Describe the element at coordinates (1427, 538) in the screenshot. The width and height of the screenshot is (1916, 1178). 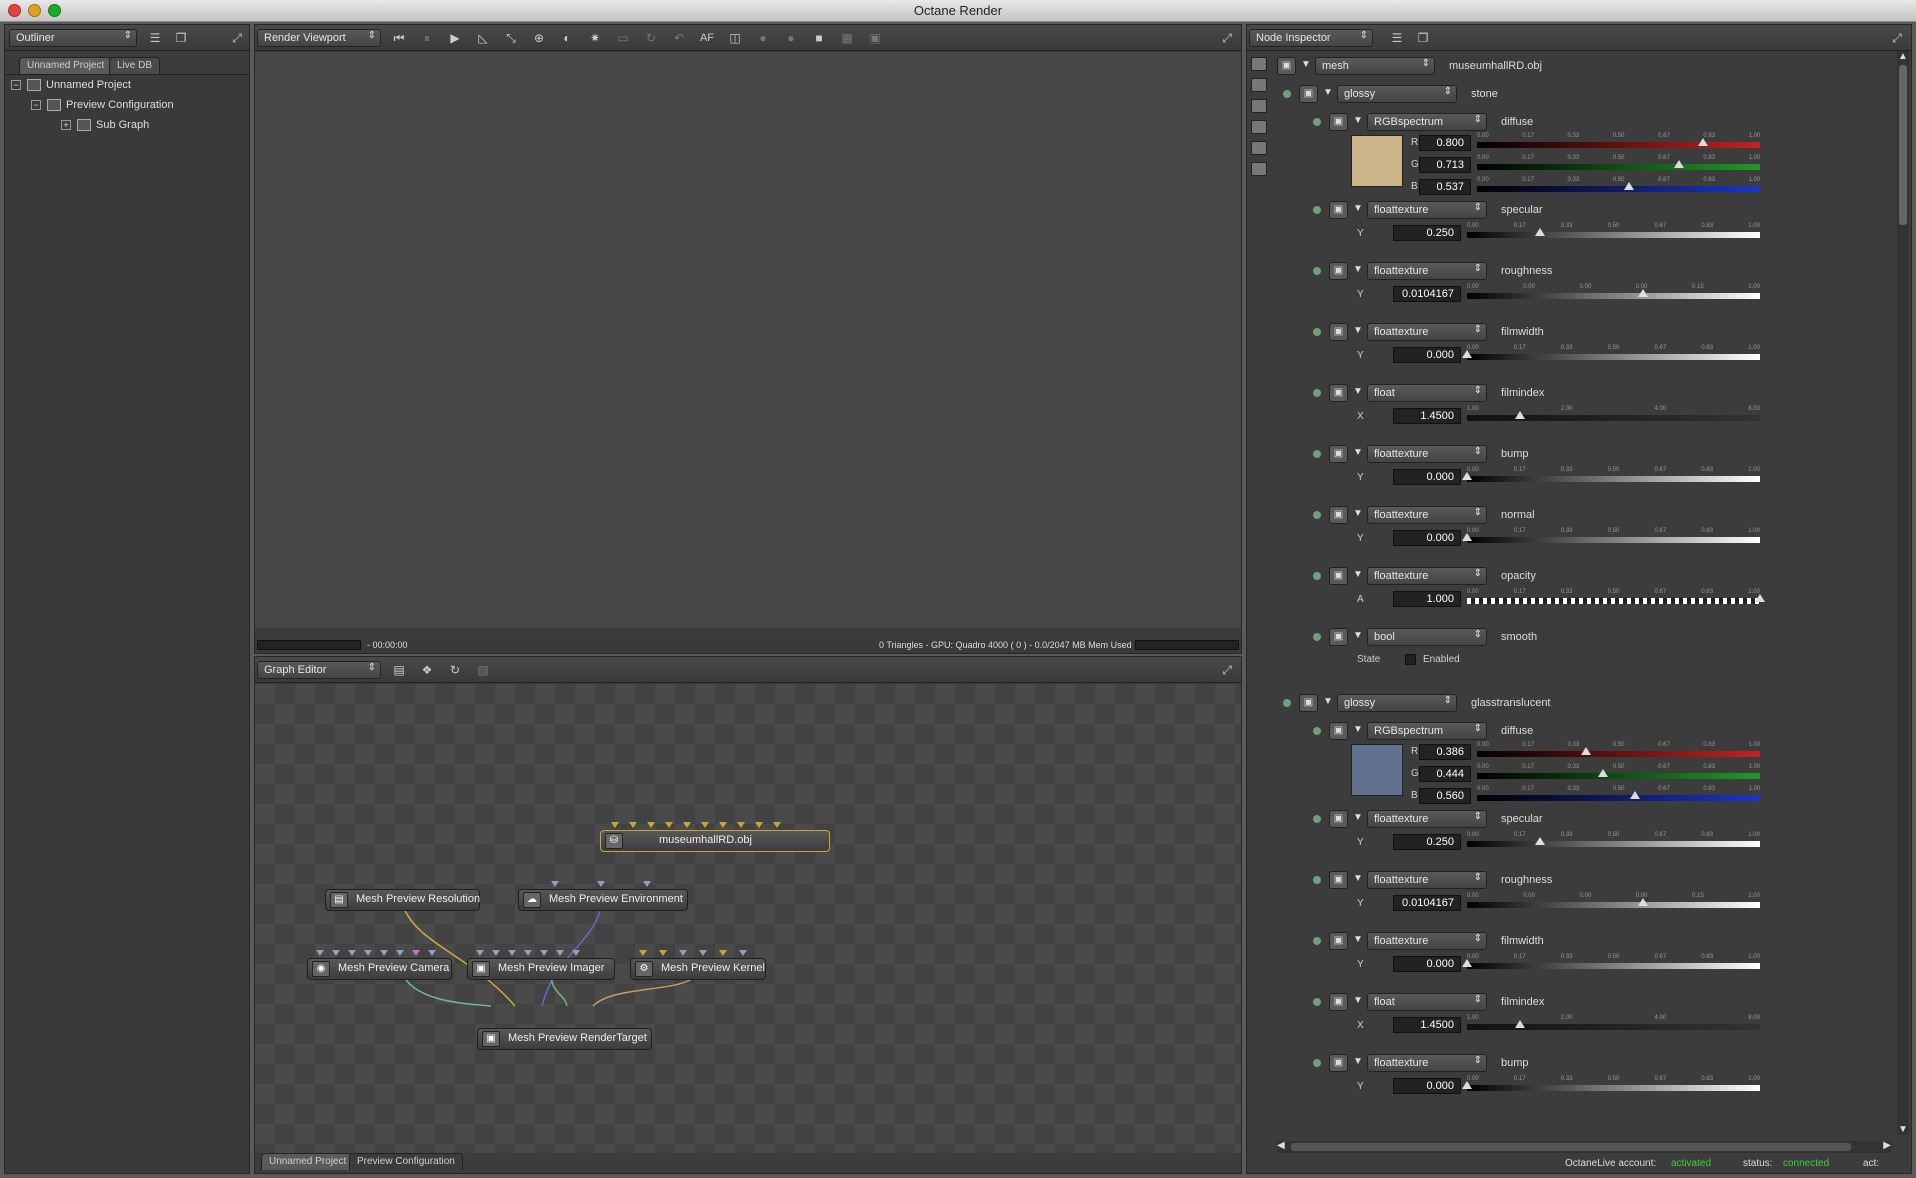
I see `normal-value-field: 0.000` at that location.